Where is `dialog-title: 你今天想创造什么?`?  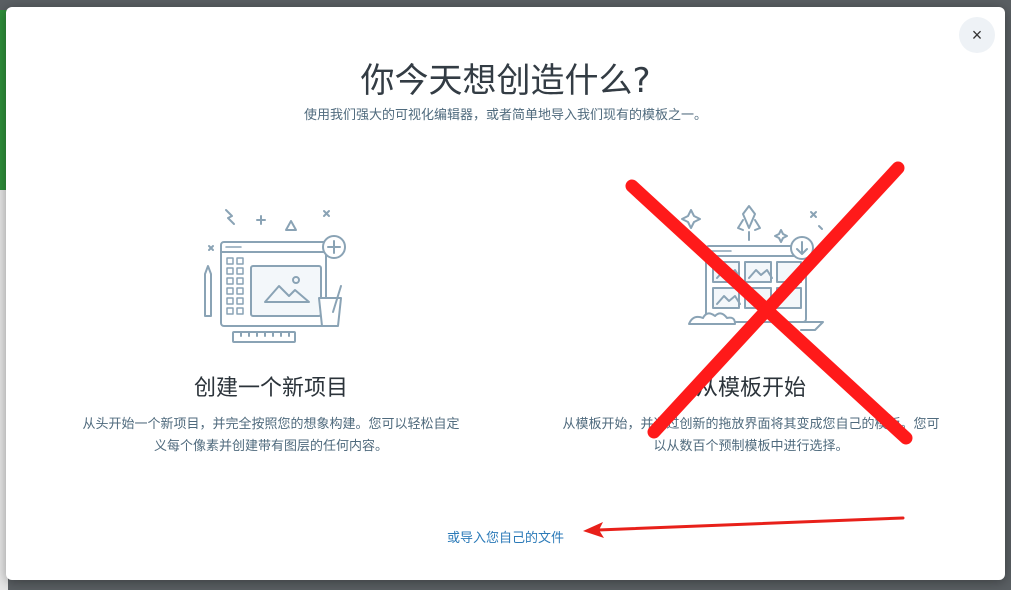 dialog-title: 你今天想创造什么? is located at coordinates (505, 81).